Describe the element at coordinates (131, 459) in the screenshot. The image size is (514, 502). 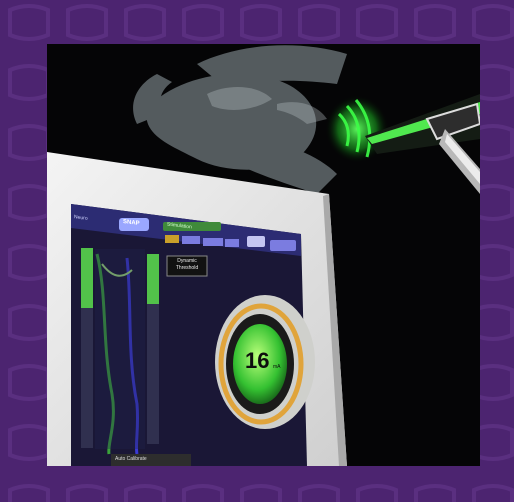
I see `calibrate-button: Auto Calibrate` at that location.